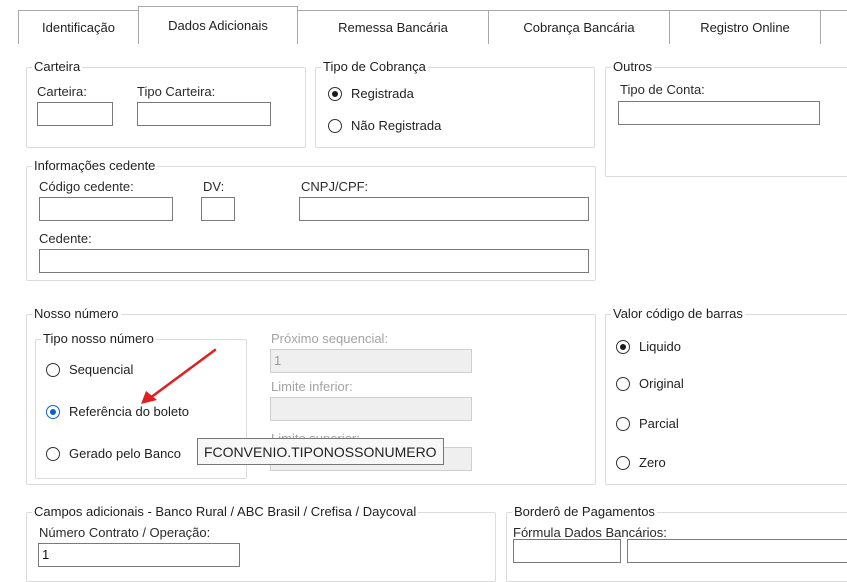  I want to click on dv-input, so click(218, 209).